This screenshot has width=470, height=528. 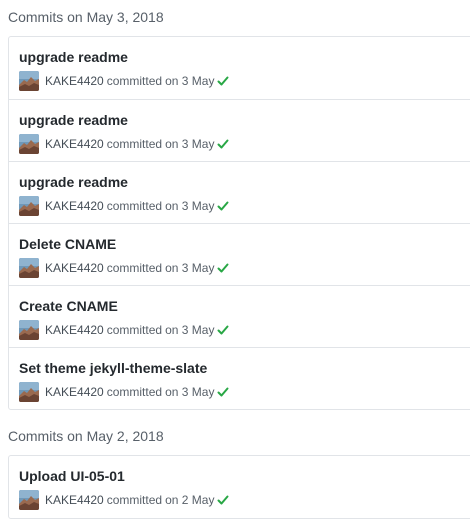 What do you see at coordinates (72, 476) in the screenshot?
I see `commit-message-link: Upload UI-05-01` at bounding box center [72, 476].